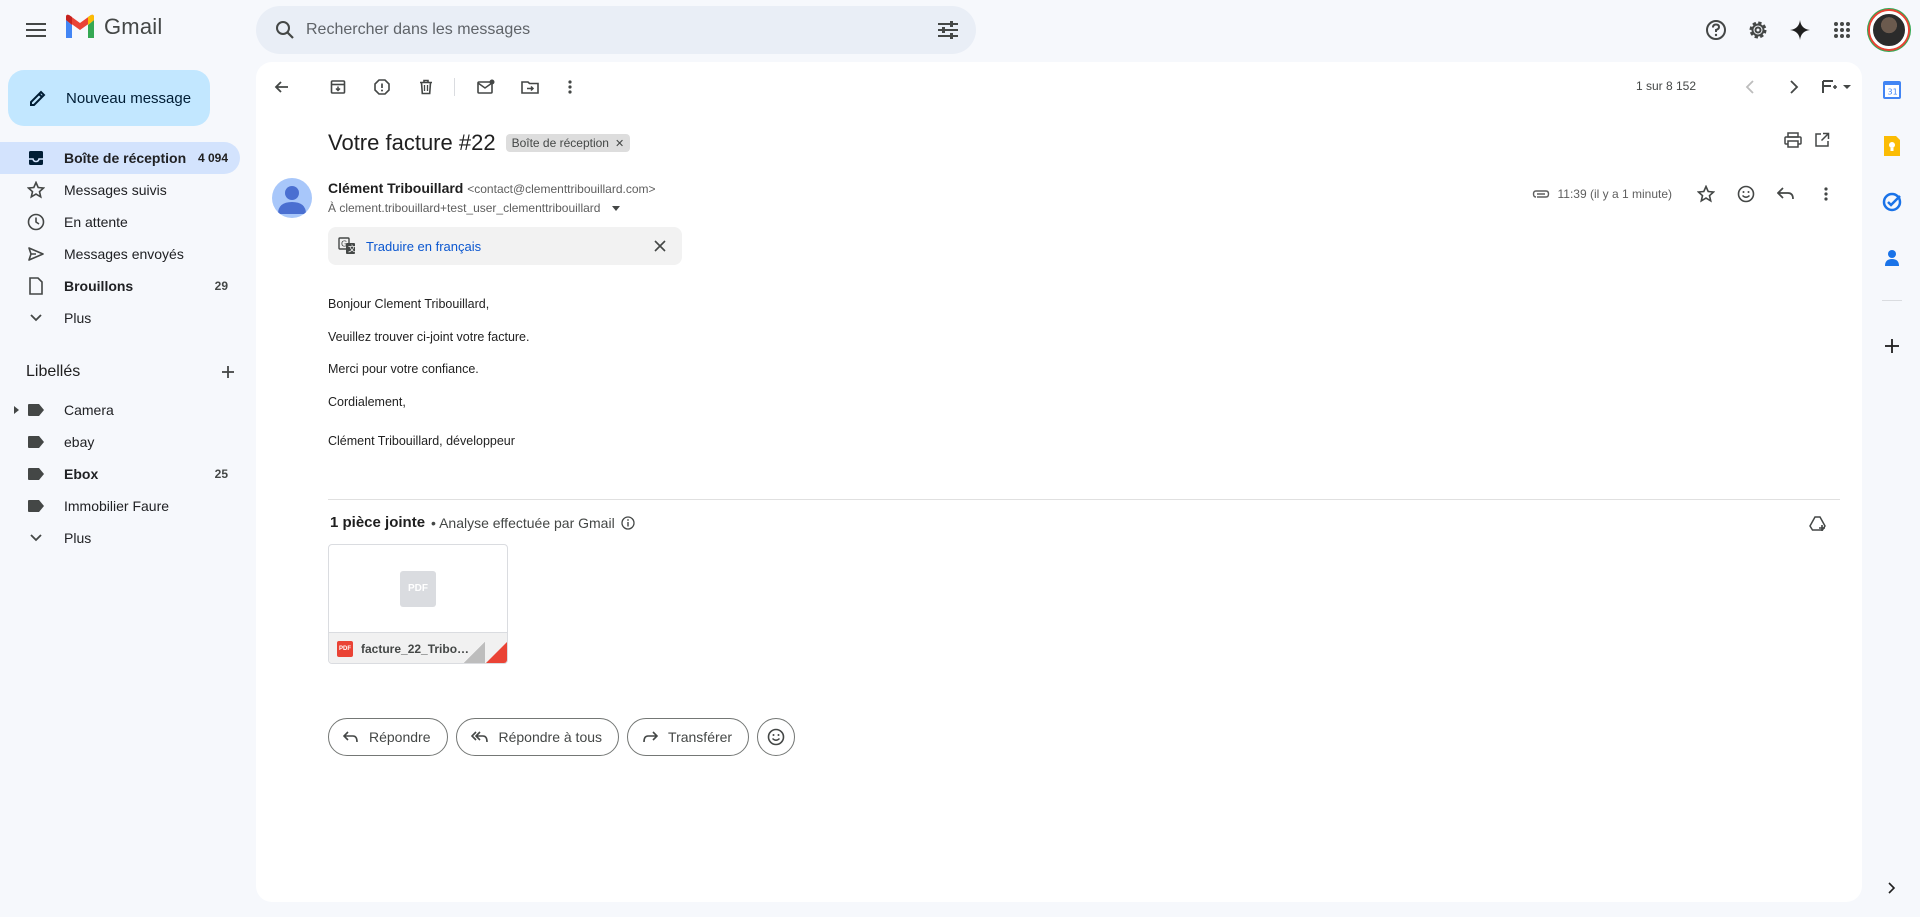  What do you see at coordinates (1889, 30) in the screenshot?
I see `account-avatar` at bounding box center [1889, 30].